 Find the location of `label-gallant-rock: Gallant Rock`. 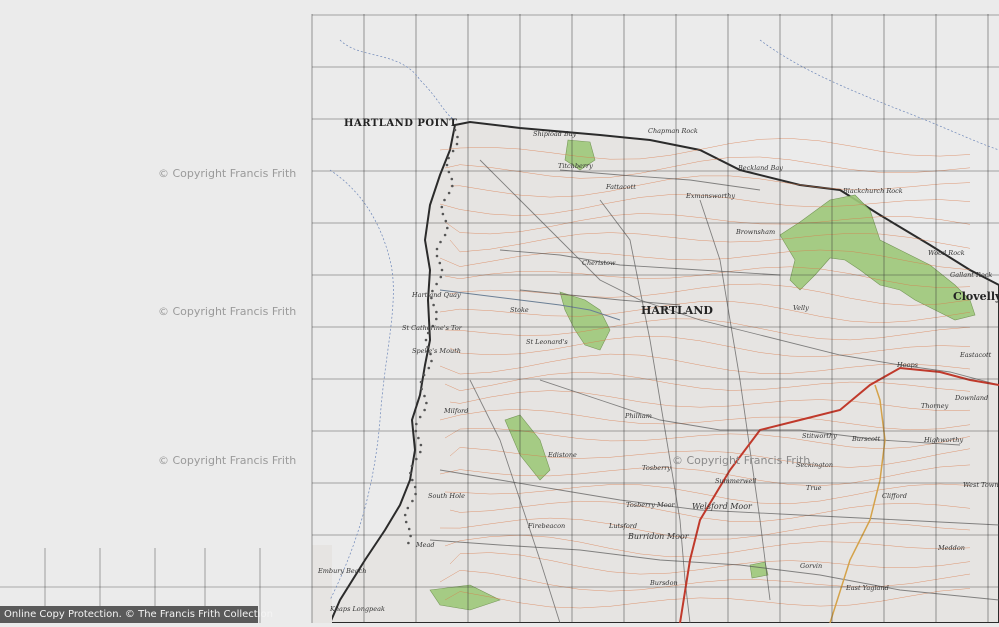

label-gallant-rock: Gallant Rock is located at coordinates (971, 275).